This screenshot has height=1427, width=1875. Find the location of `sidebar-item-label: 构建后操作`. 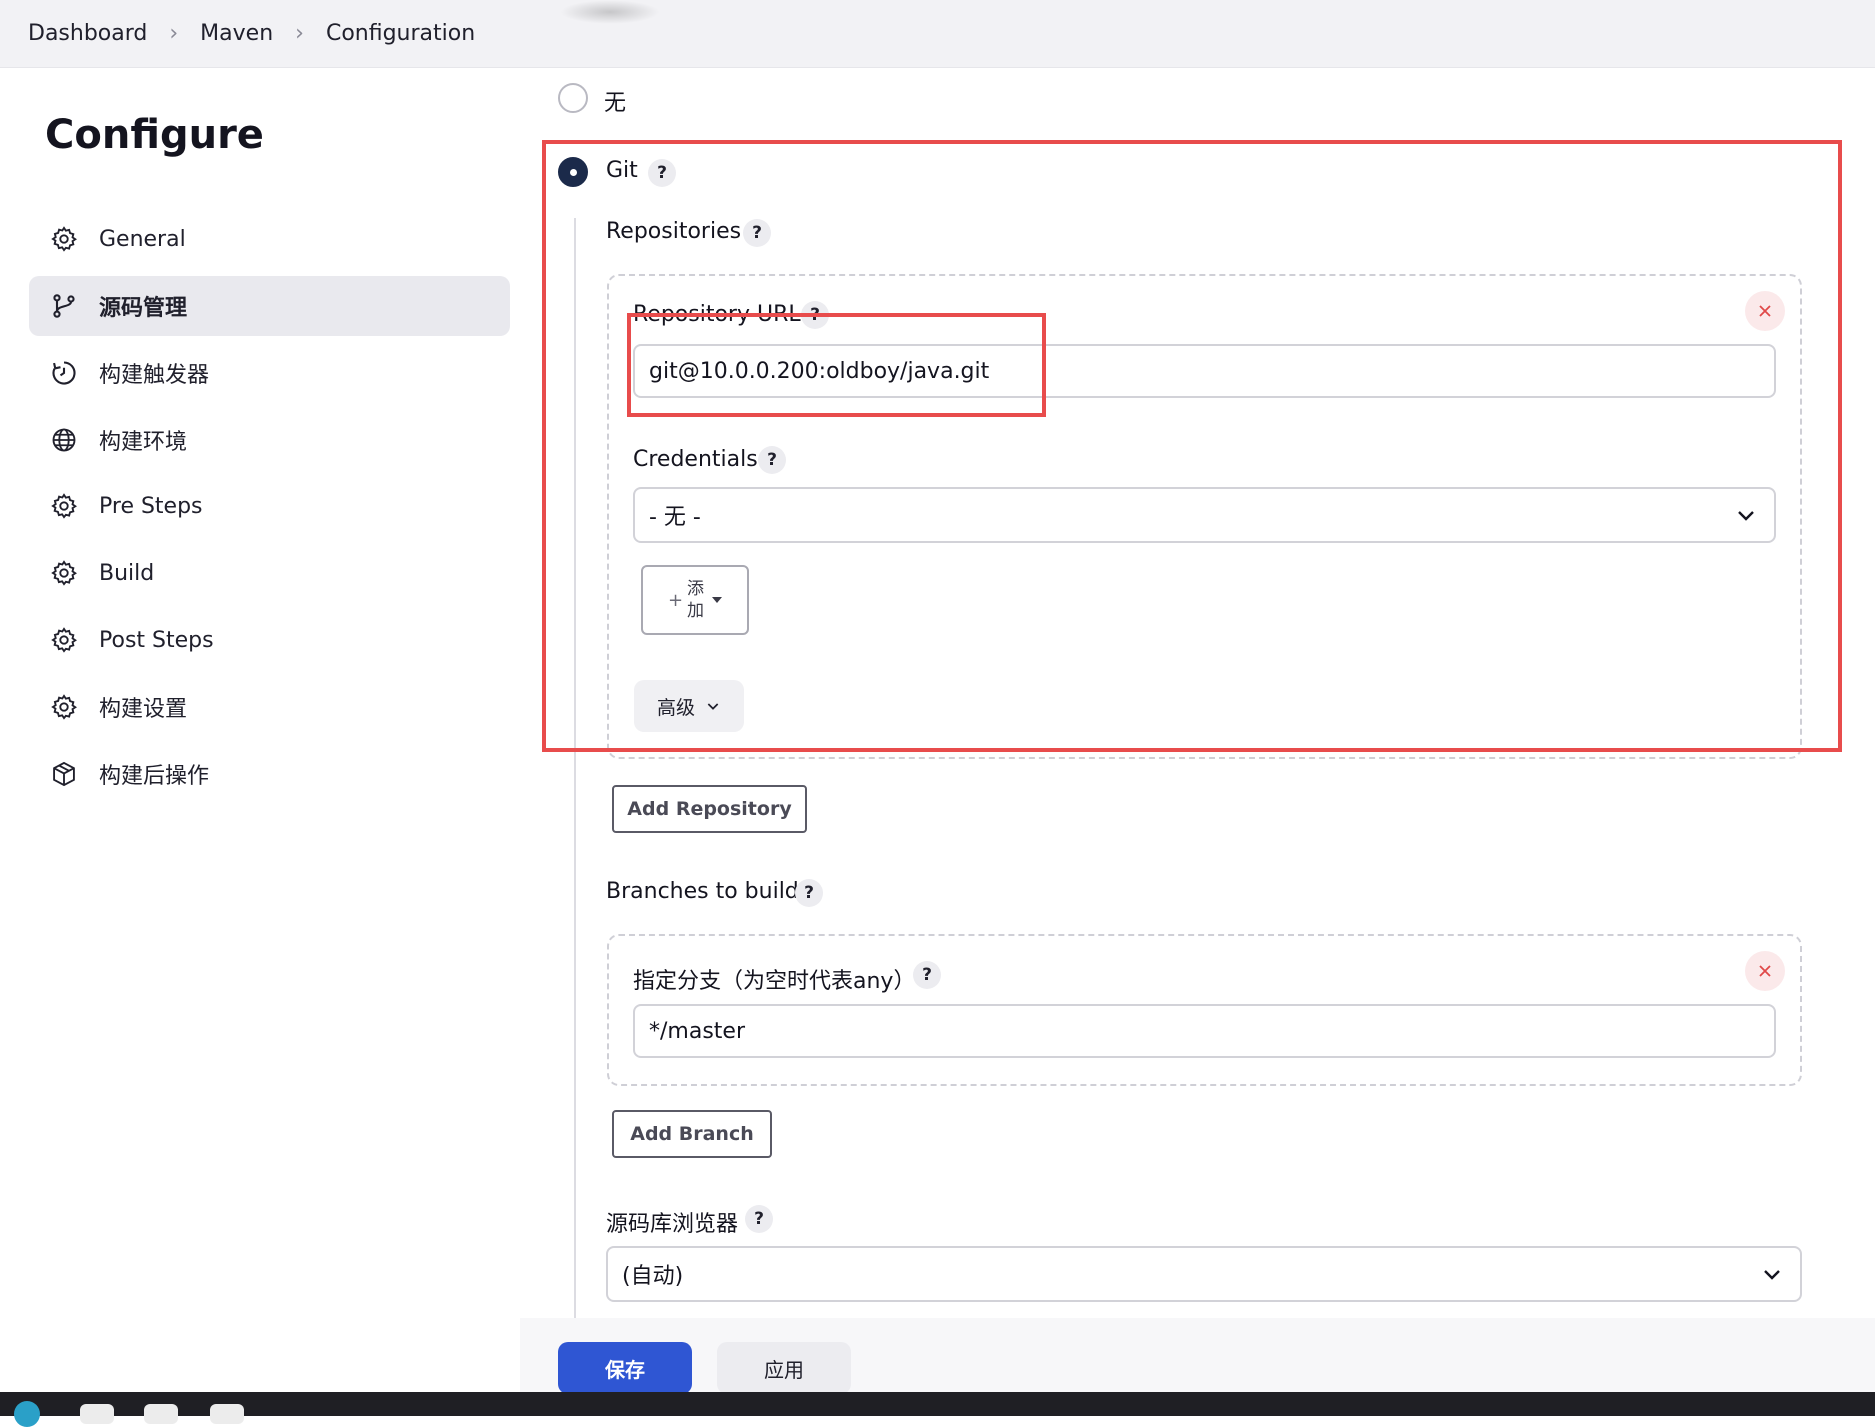

sidebar-item-label: 构建后操作 is located at coordinates (154, 776).